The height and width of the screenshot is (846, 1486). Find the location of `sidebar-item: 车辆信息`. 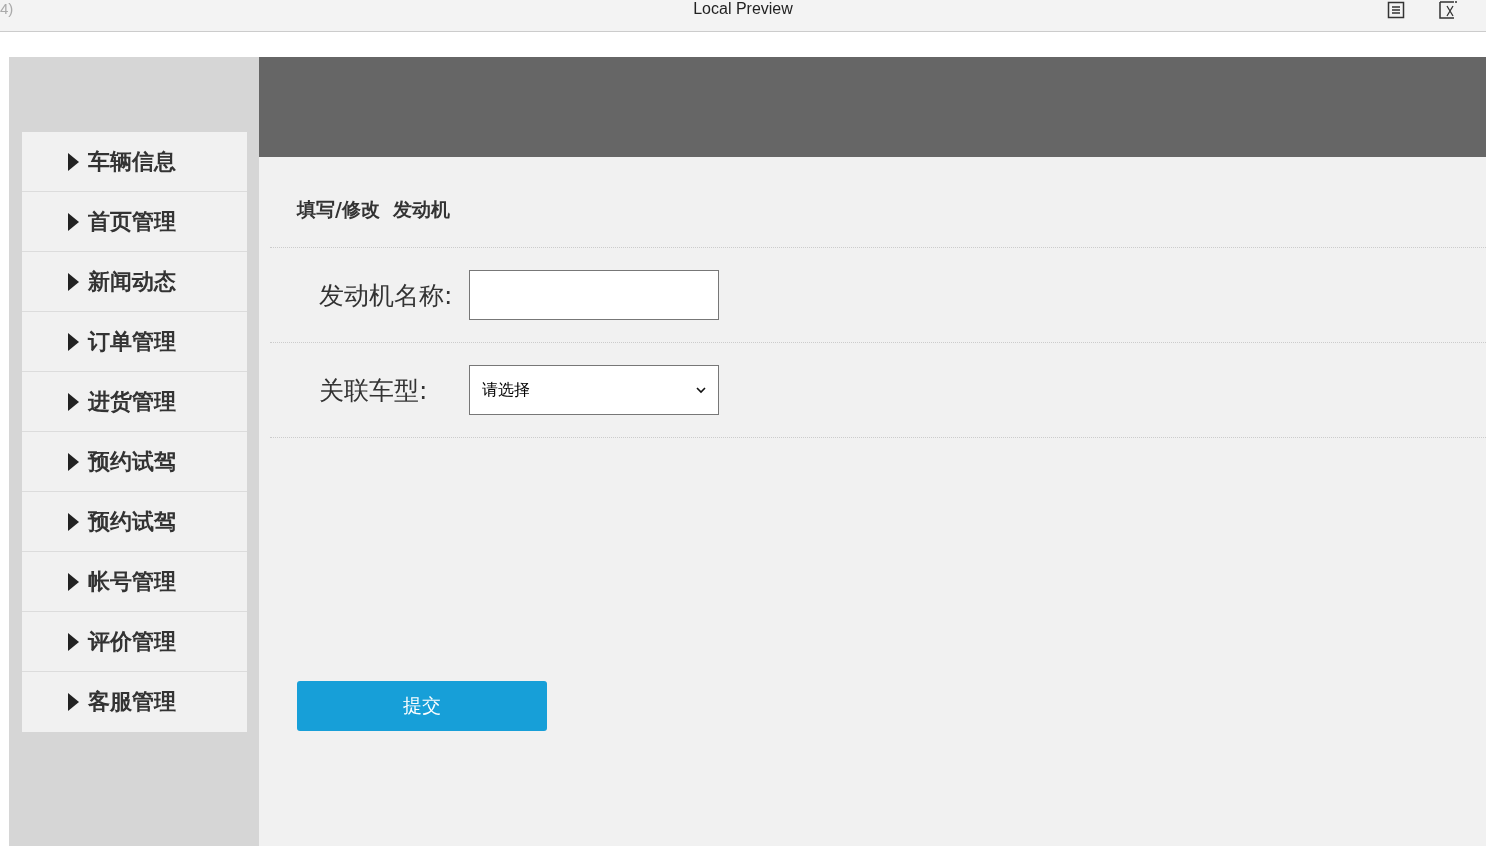

sidebar-item: 车辆信息 is located at coordinates (134, 162).